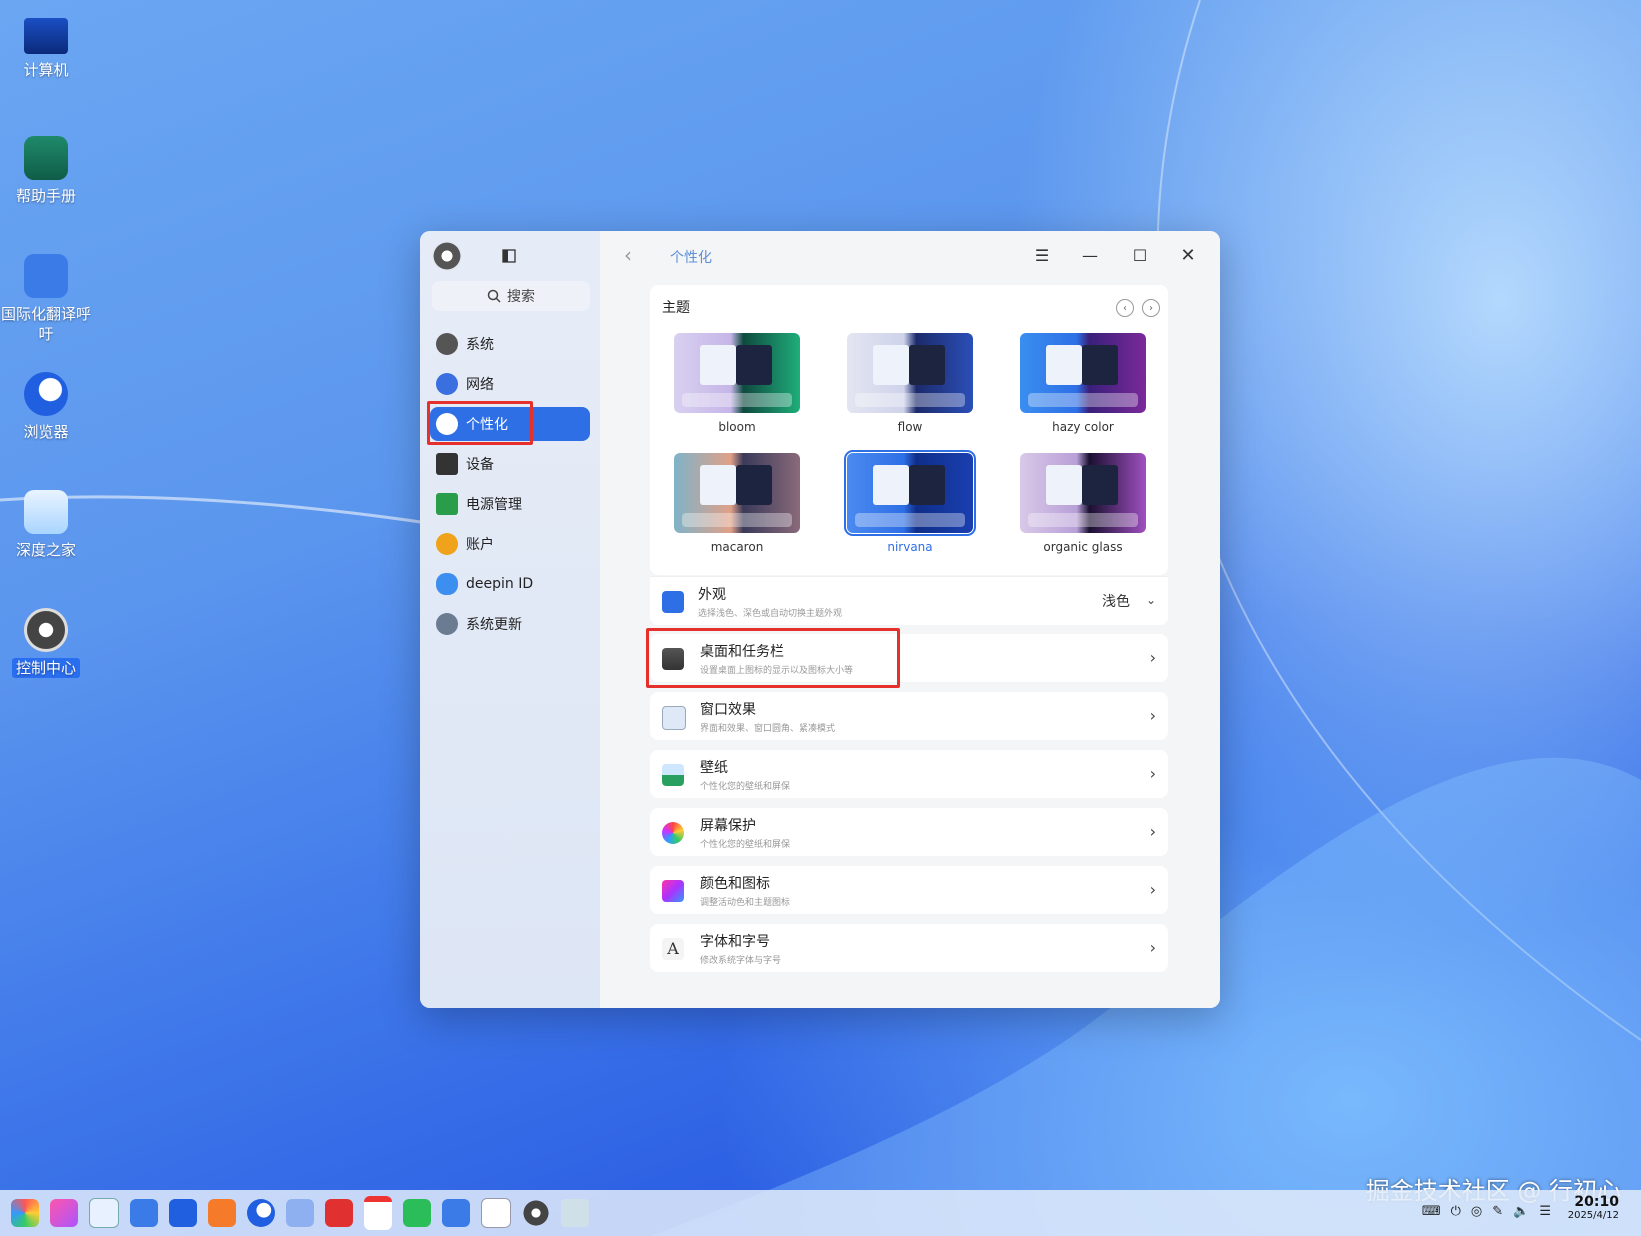 This screenshot has width=1641, height=1236. I want to click on keyboard-icon: ⌨, so click(1431, 1211).